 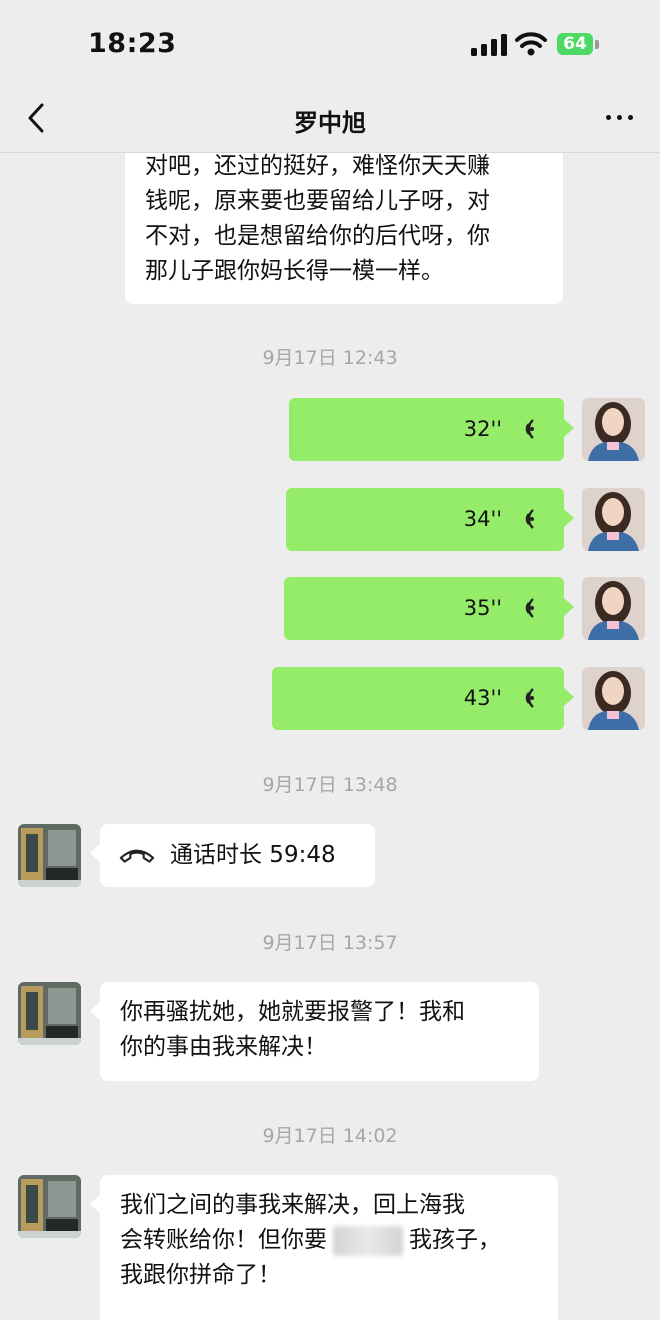 What do you see at coordinates (368, 1240) in the screenshot?
I see `redacted-blur` at bounding box center [368, 1240].